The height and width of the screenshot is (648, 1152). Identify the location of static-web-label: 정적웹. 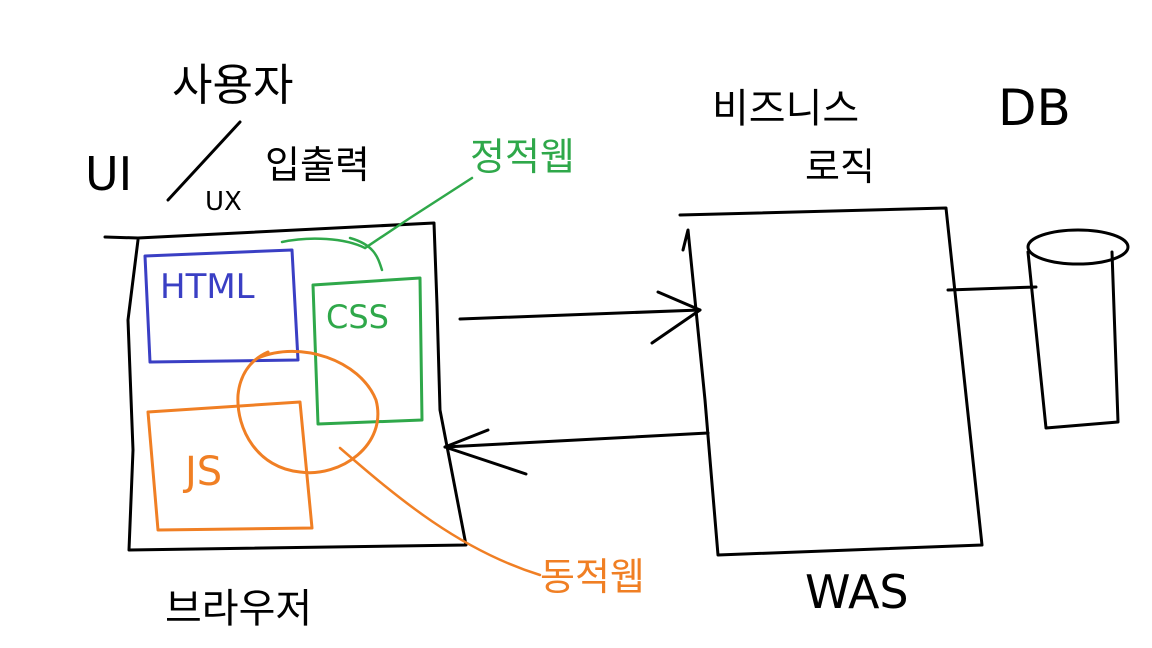
(522, 157).